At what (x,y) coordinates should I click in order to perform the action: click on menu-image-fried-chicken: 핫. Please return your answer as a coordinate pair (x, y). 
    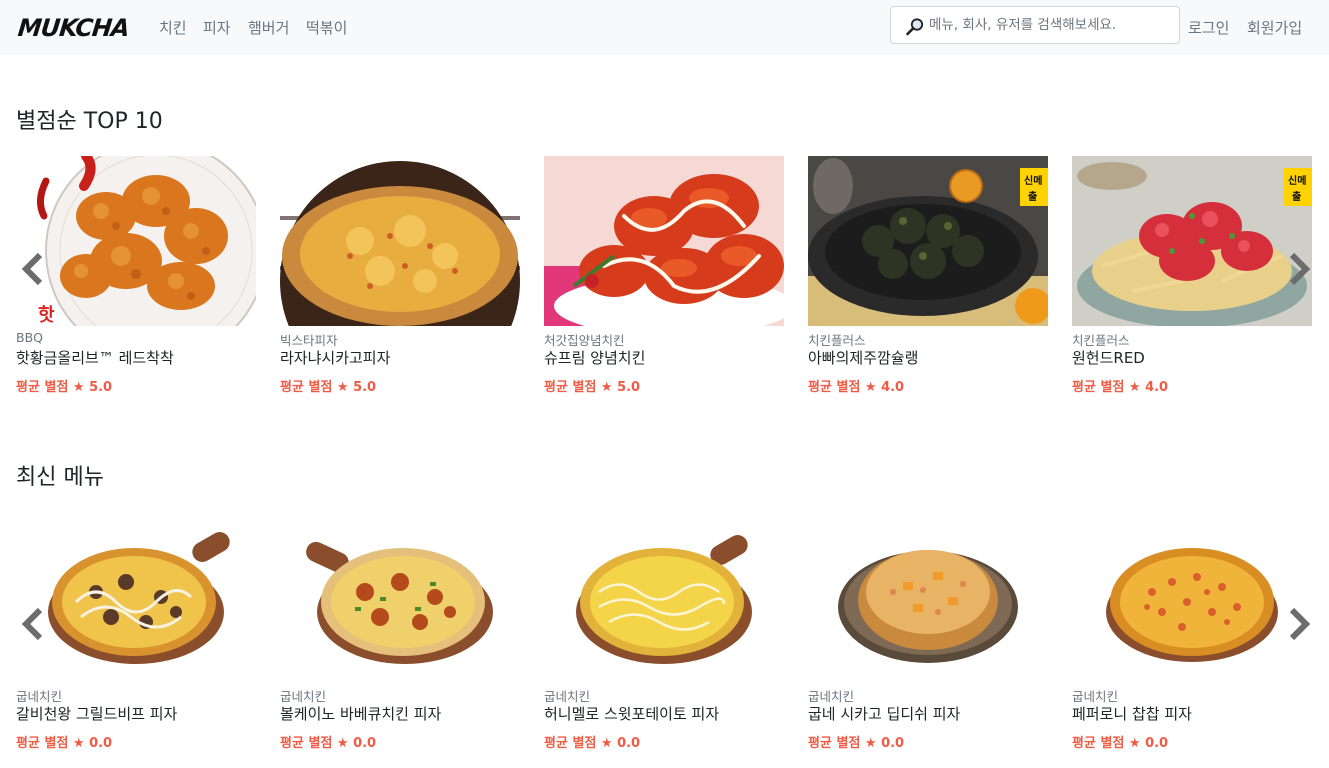
    Looking at the image, I should click on (136, 241).